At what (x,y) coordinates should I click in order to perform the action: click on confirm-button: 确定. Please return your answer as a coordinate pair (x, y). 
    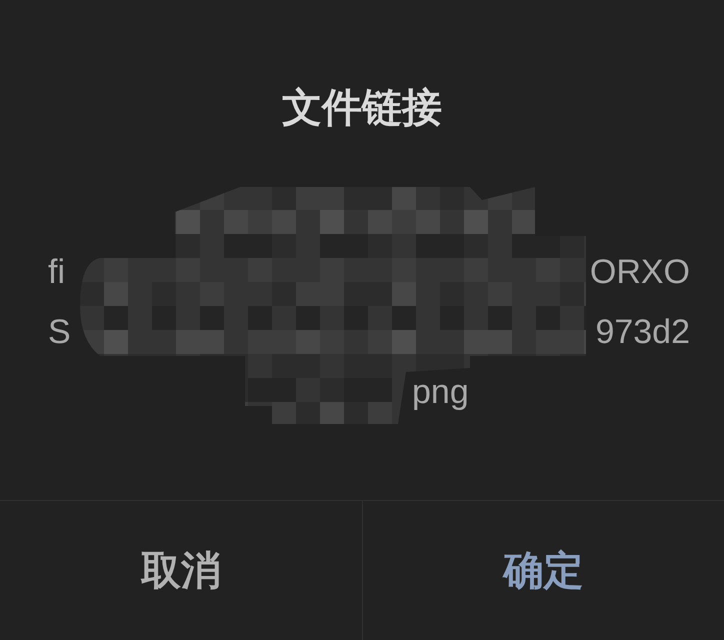
    Looking at the image, I should click on (543, 570).